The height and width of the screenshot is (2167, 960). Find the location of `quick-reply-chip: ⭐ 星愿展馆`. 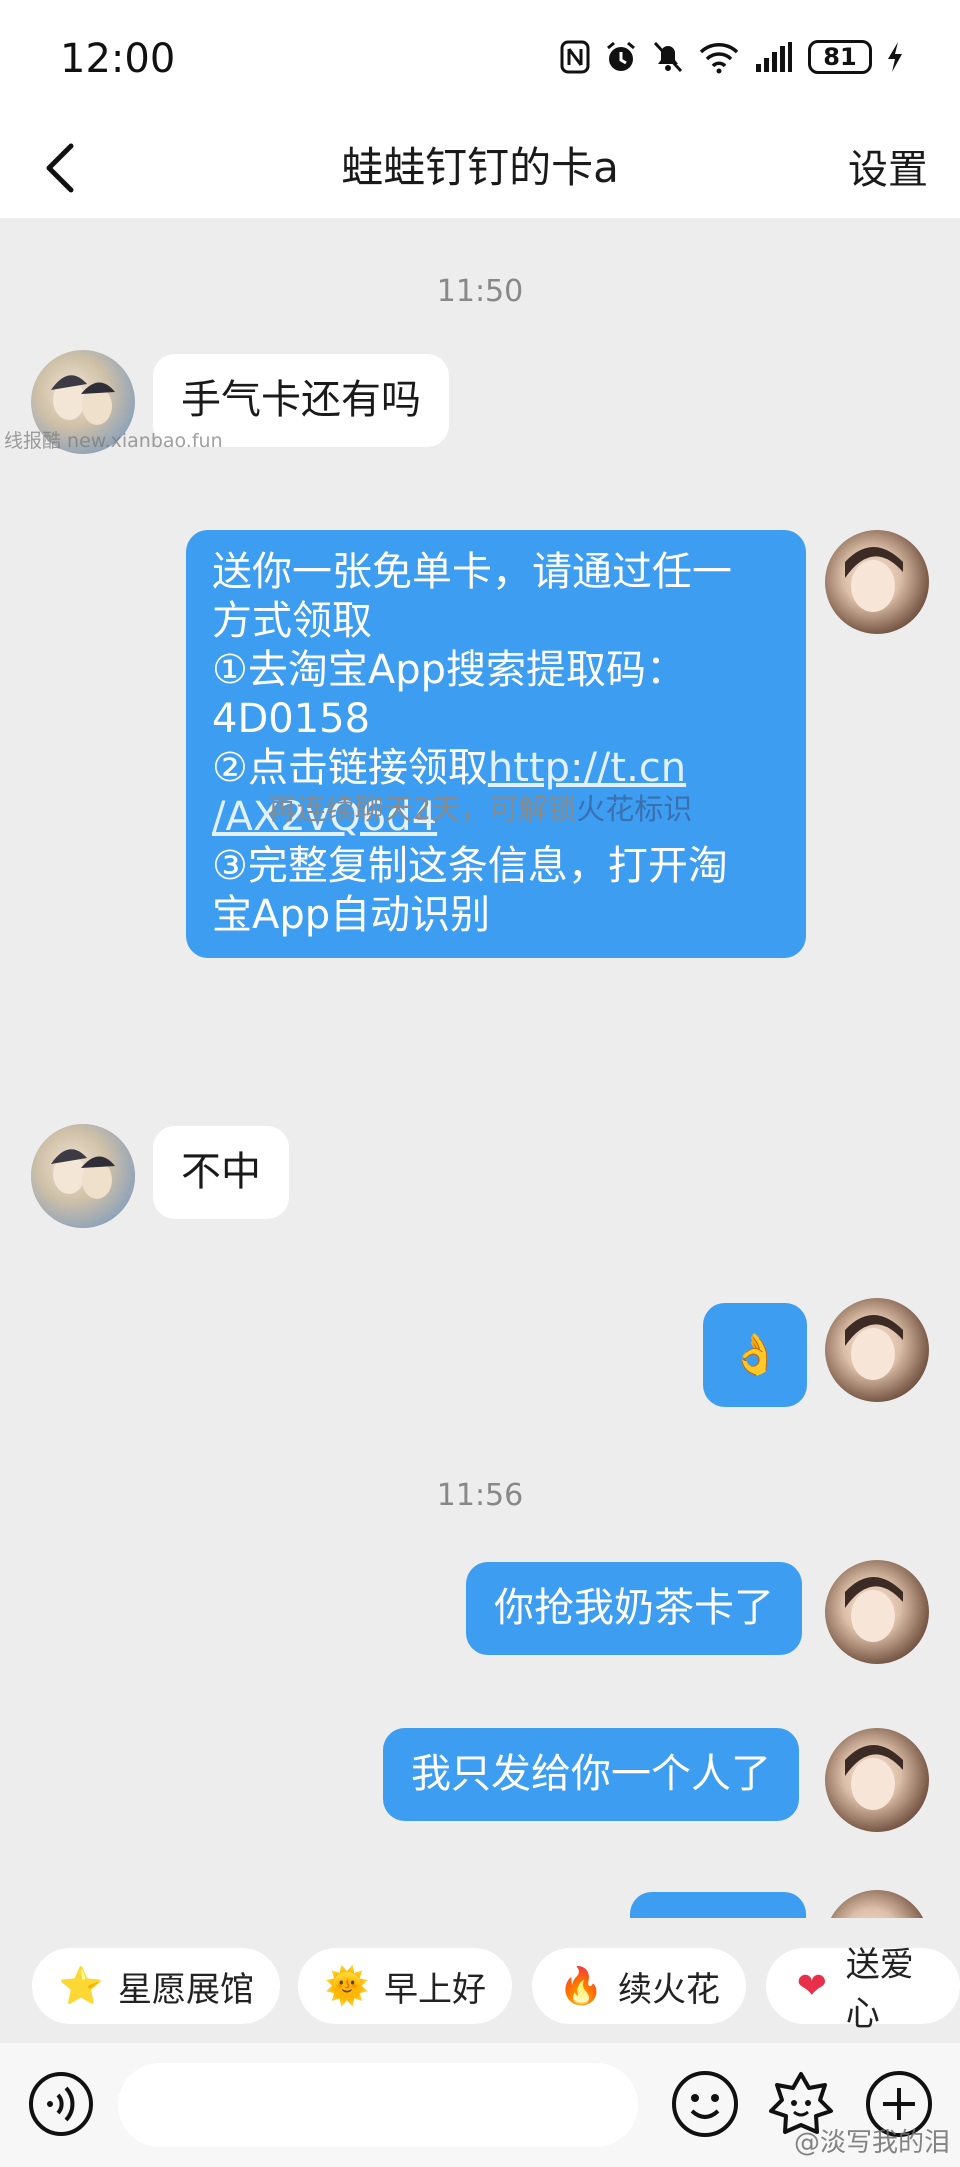

quick-reply-chip: ⭐ 星愿展馆 is located at coordinates (156, 1986).